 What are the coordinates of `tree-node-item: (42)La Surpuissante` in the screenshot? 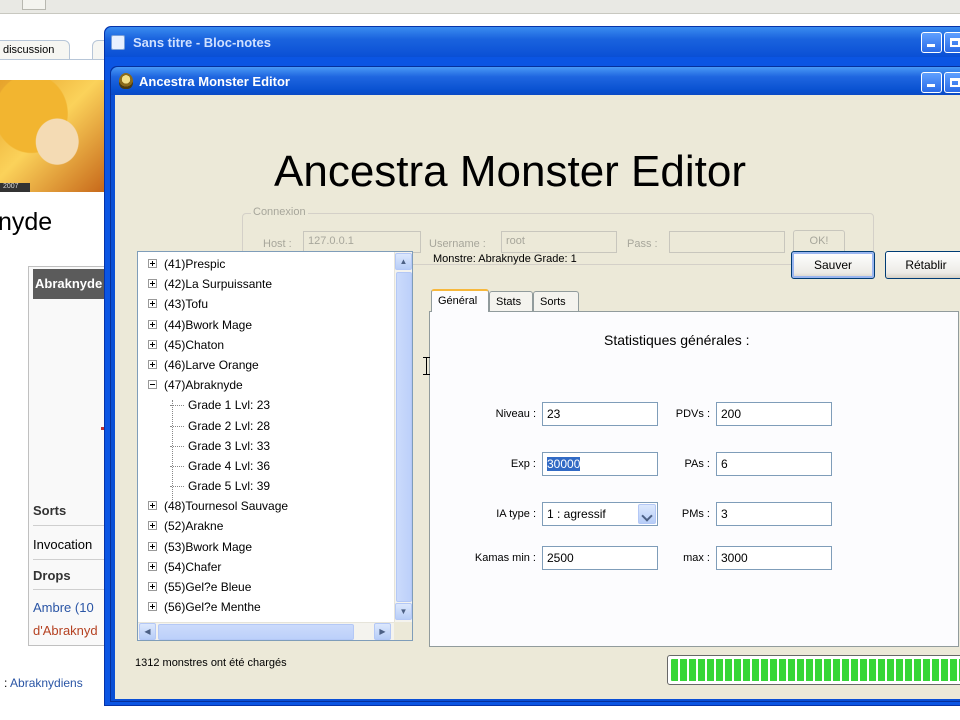 It's located at (265, 284).